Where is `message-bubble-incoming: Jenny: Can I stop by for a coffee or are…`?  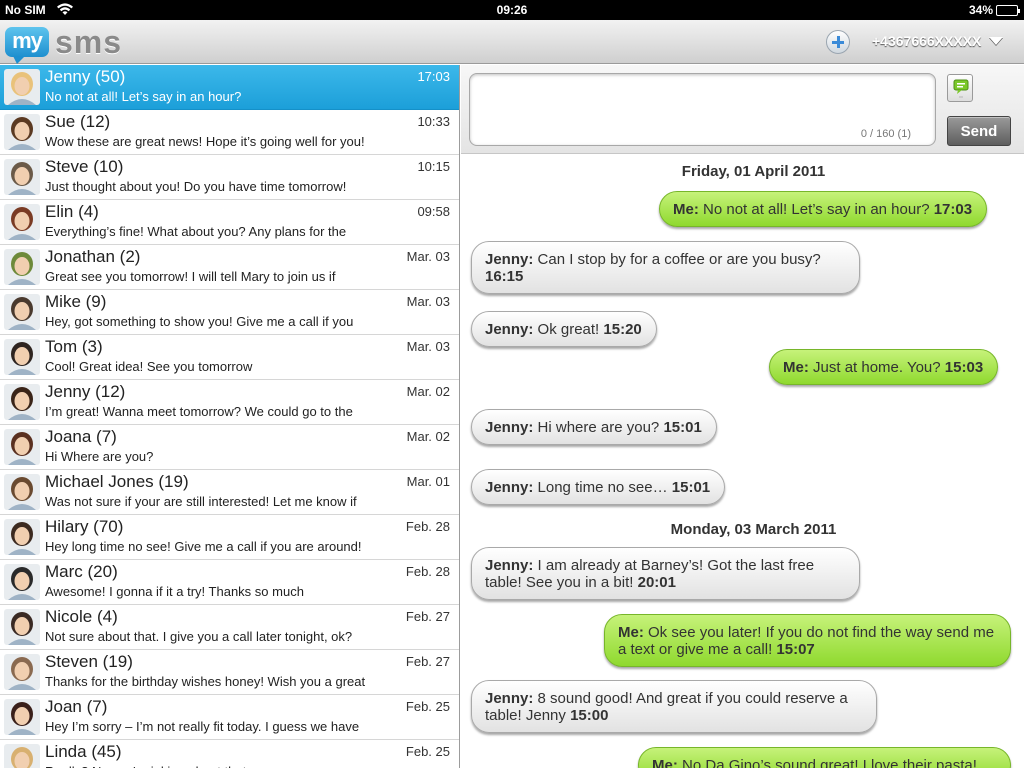
message-bubble-incoming: Jenny: Can I stop by for a coffee or are… is located at coordinates (665, 267).